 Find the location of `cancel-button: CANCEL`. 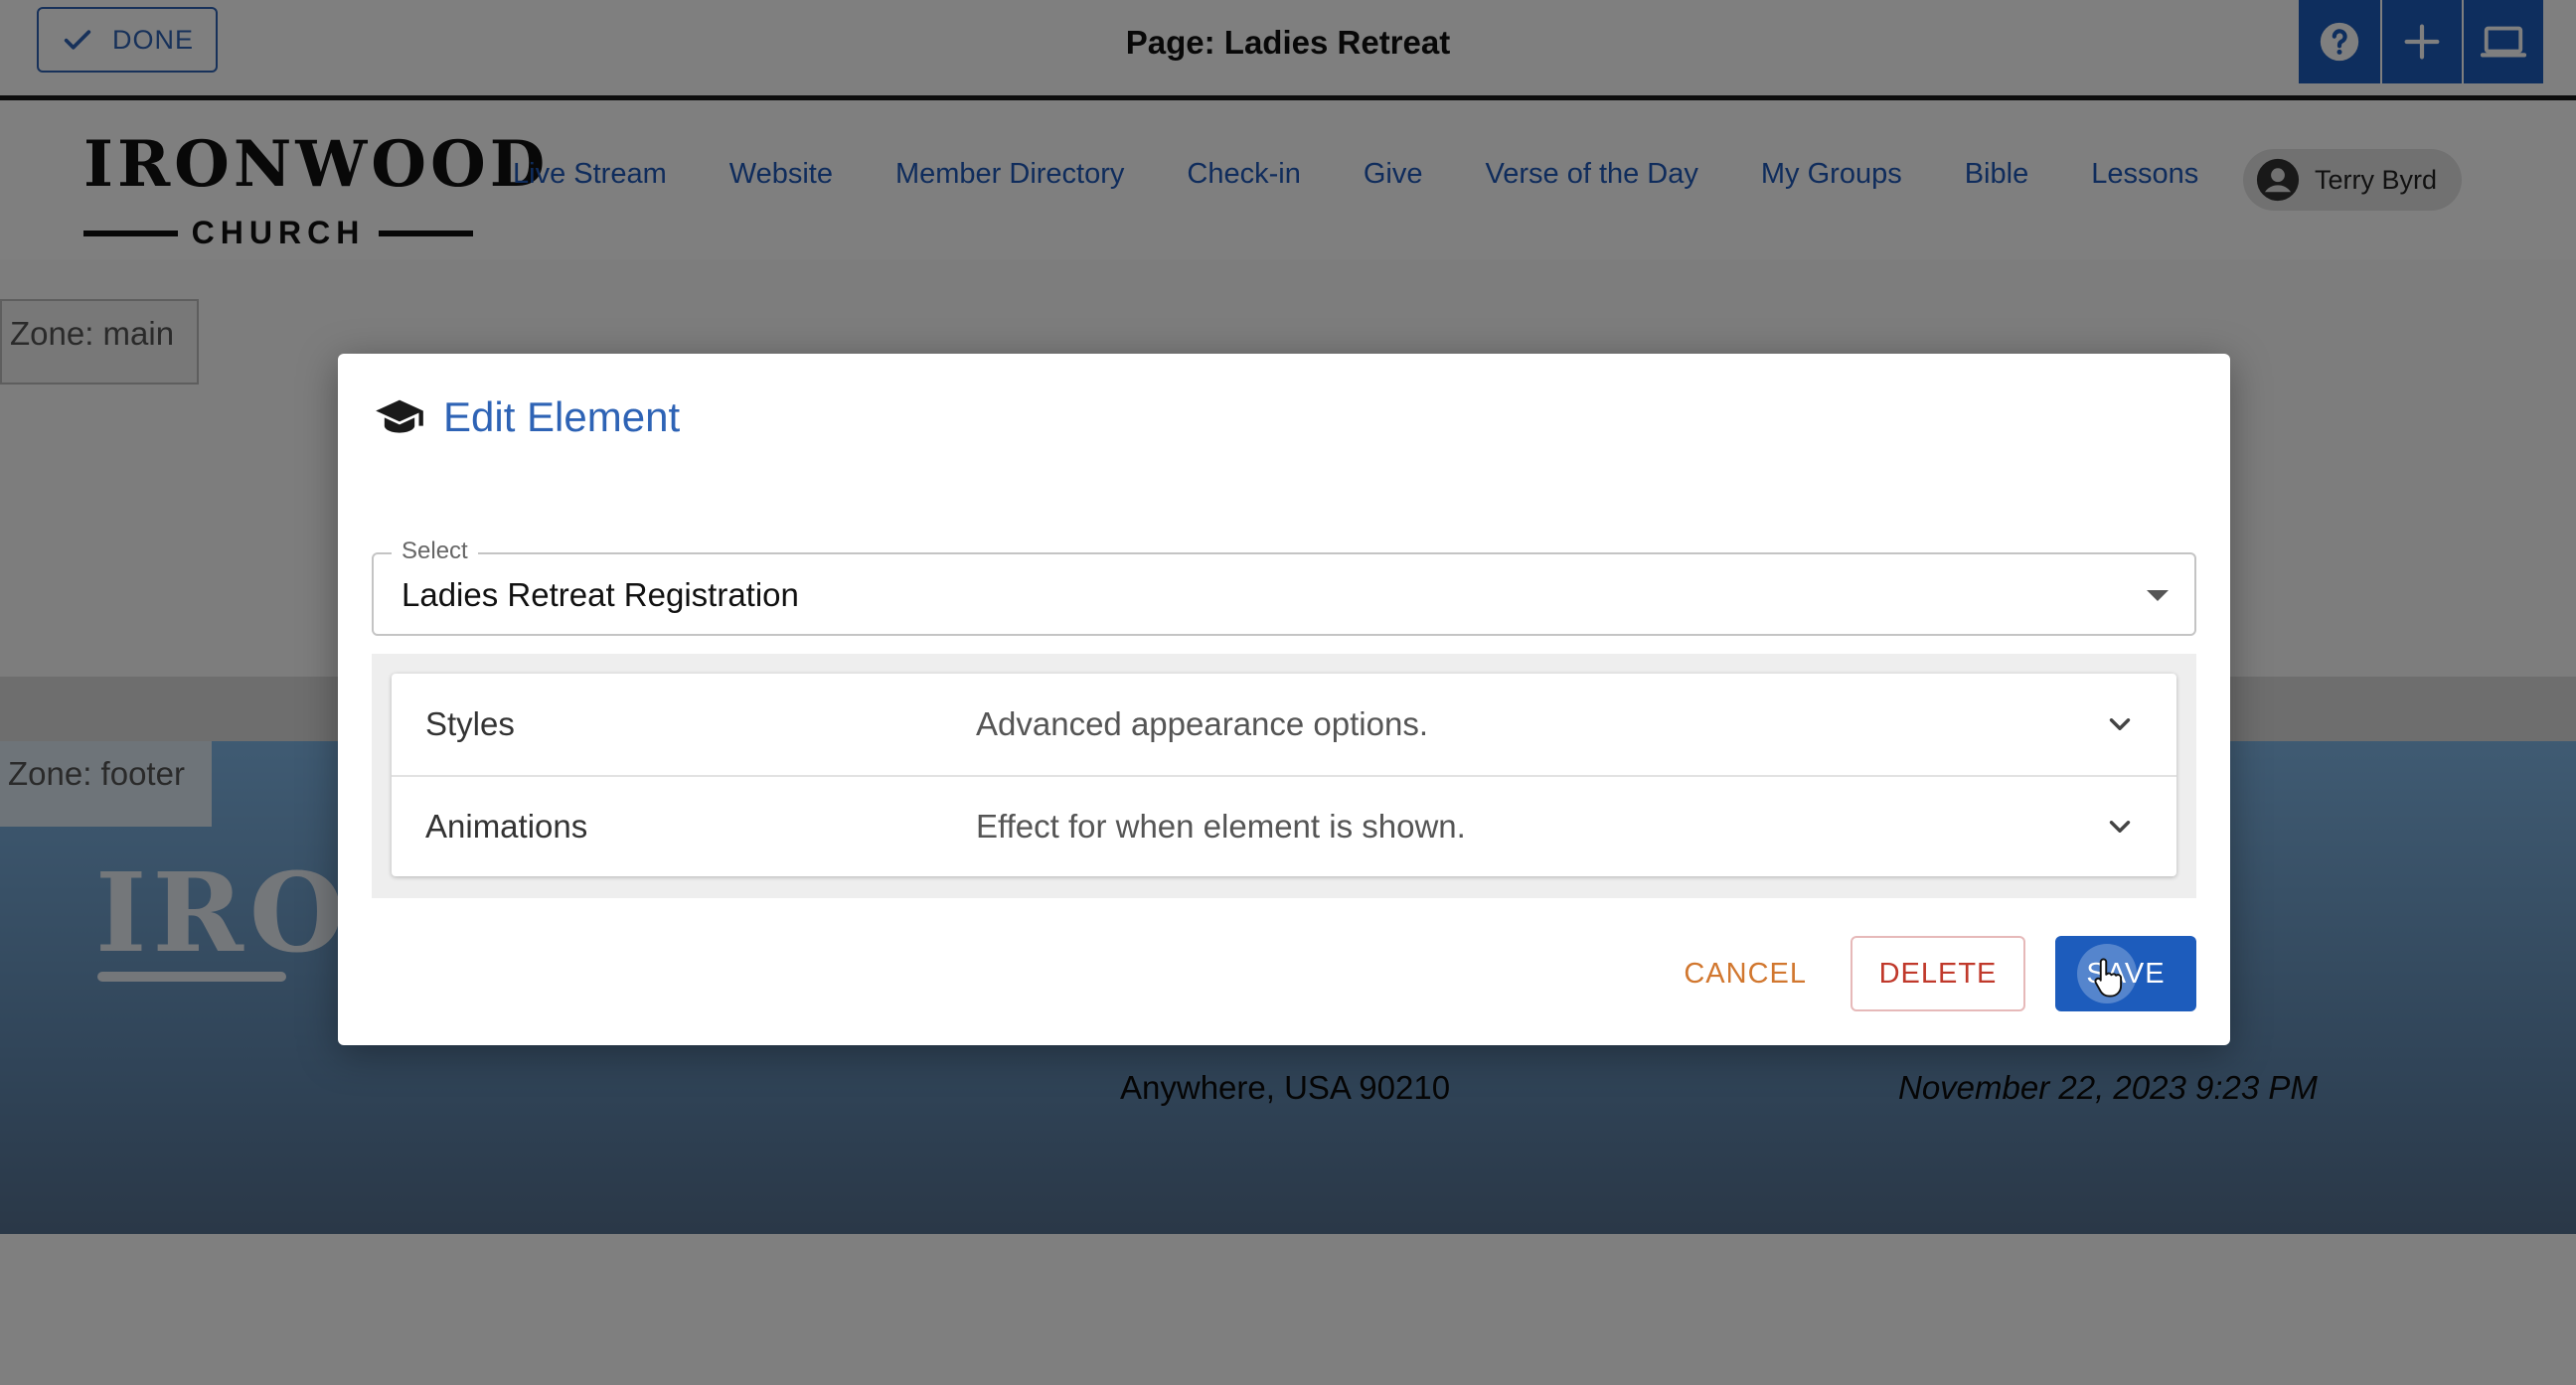

cancel-button: CANCEL is located at coordinates (1745, 975).